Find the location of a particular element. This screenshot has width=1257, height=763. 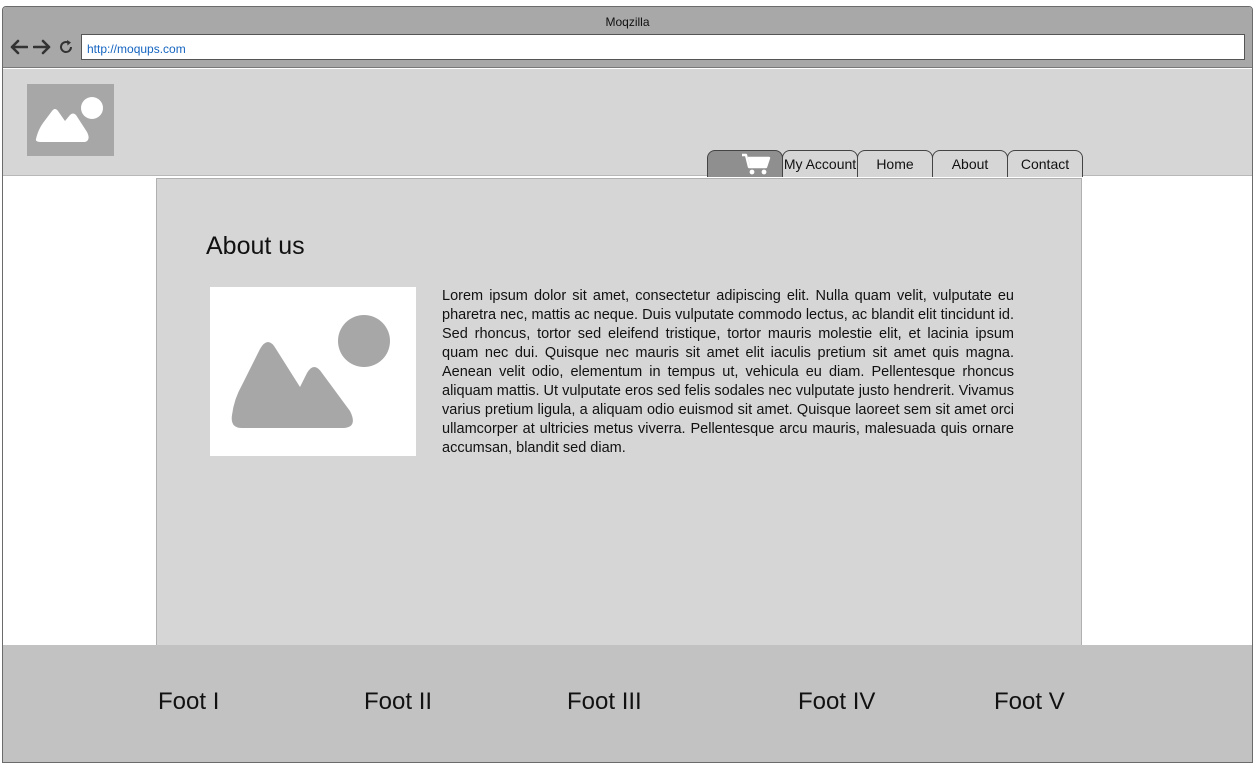

forward-arrow-icon is located at coordinates (42, 47).